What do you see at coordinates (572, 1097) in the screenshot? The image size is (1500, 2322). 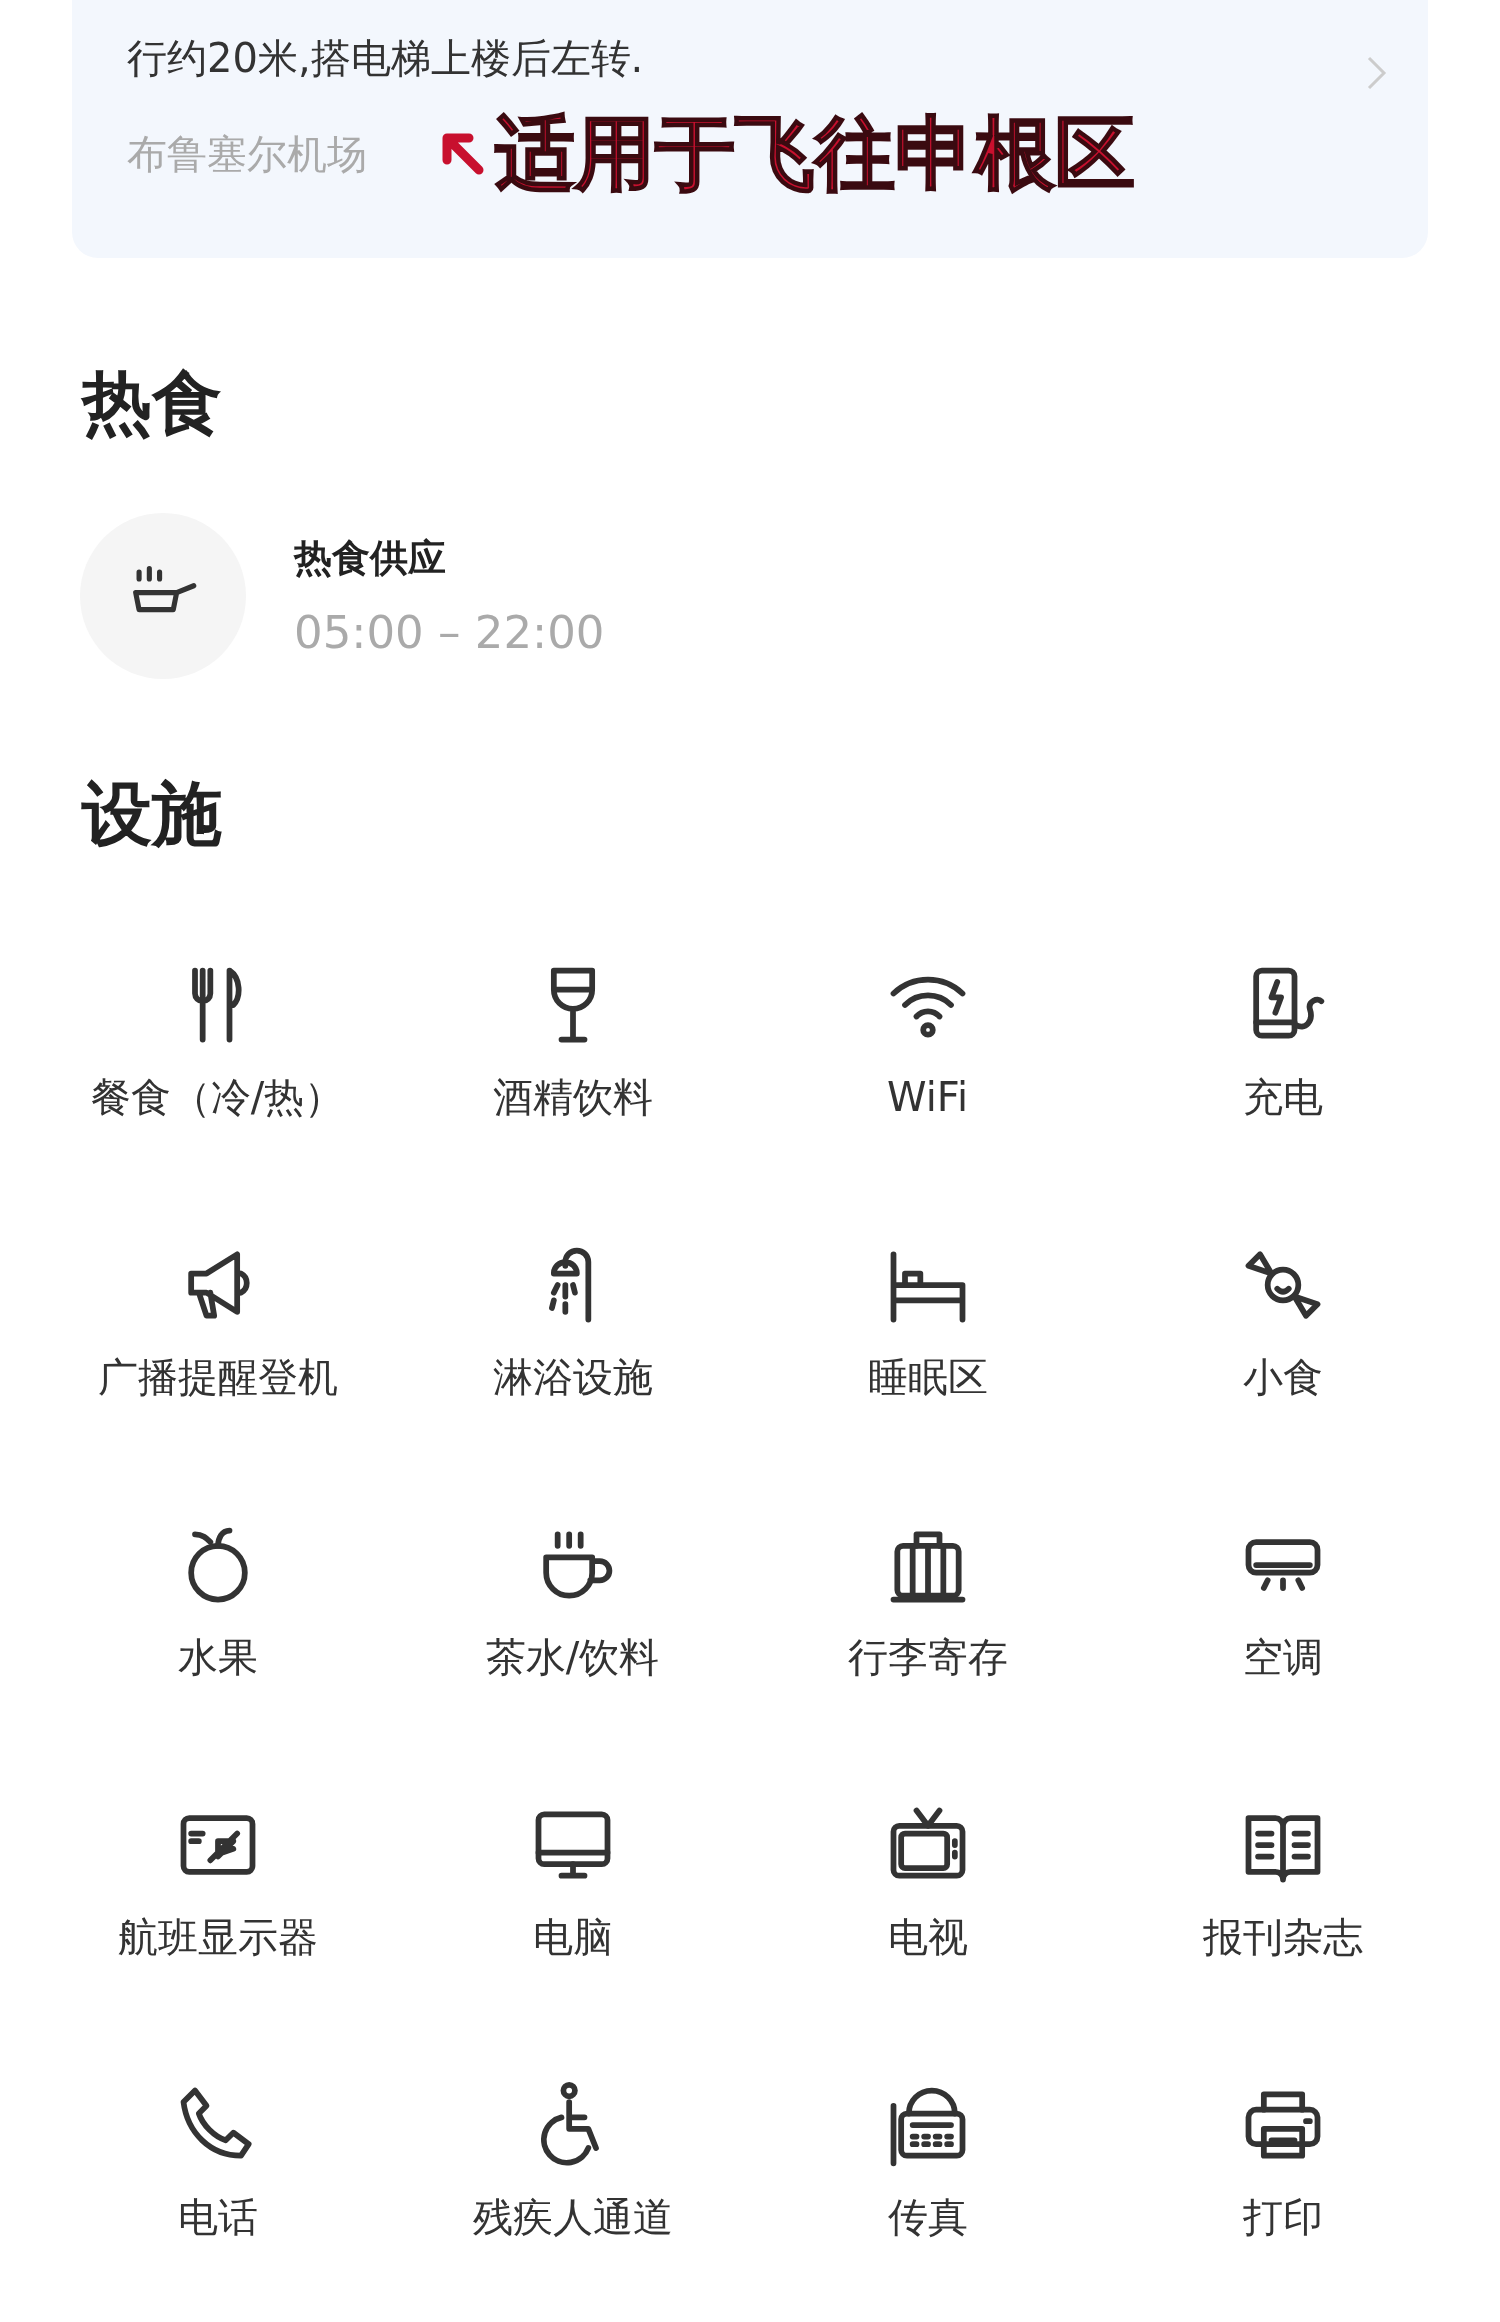 I see `facility-label: 酒精饮料` at bounding box center [572, 1097].